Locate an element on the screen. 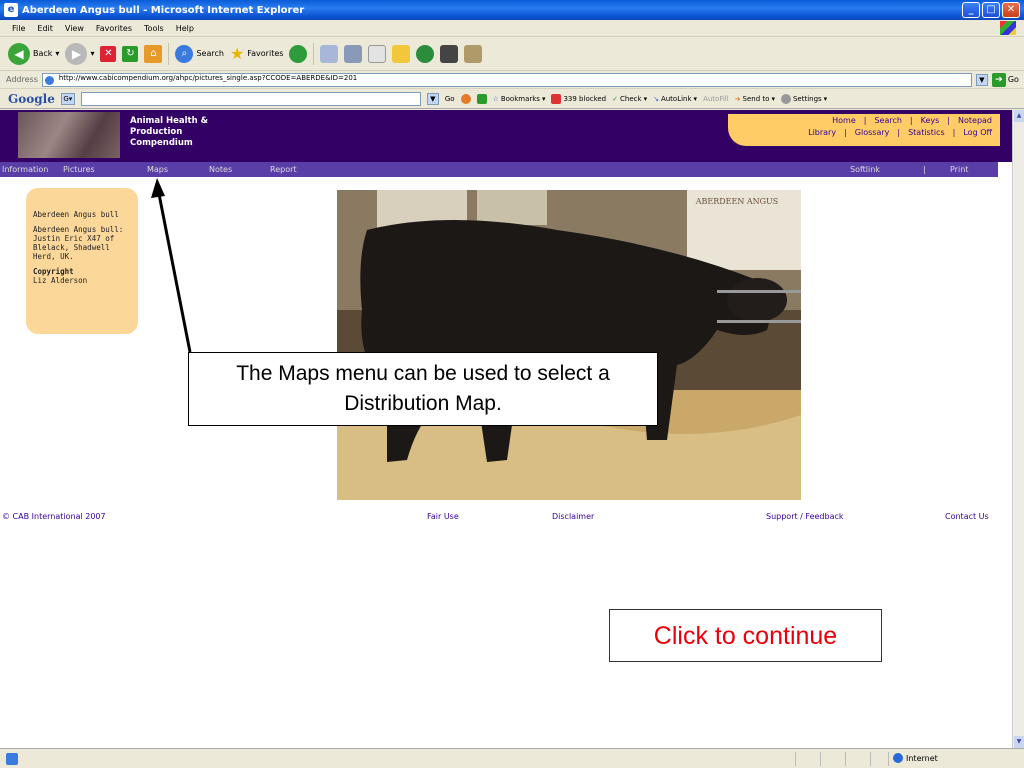 Image resolution: width=1024 pixels, height=768 pixels. edit-icon is located at coordinates (377, 53).